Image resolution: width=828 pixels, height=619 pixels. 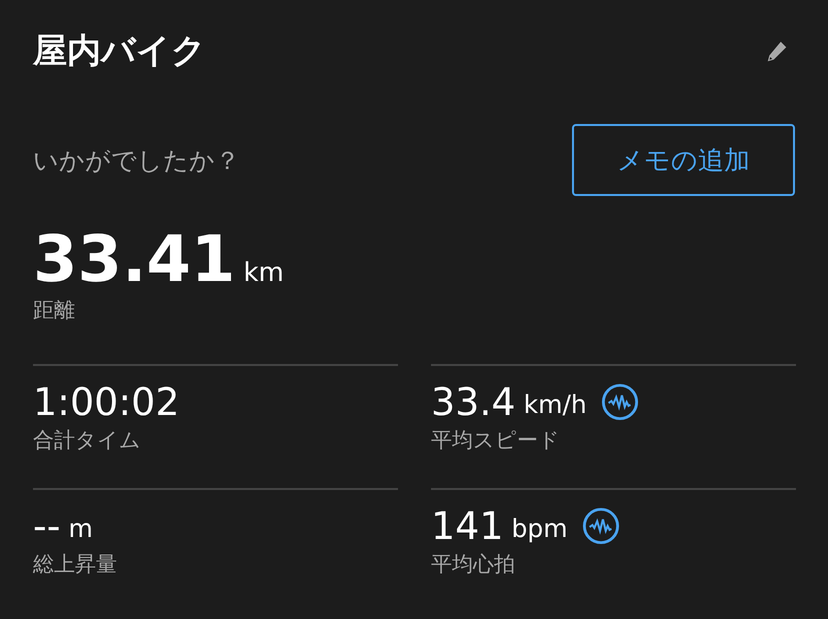 What do you see at coordinates (540, 529) in the screenshot?
I see `stat-unit: bpm` at bounding box center [540, 529].